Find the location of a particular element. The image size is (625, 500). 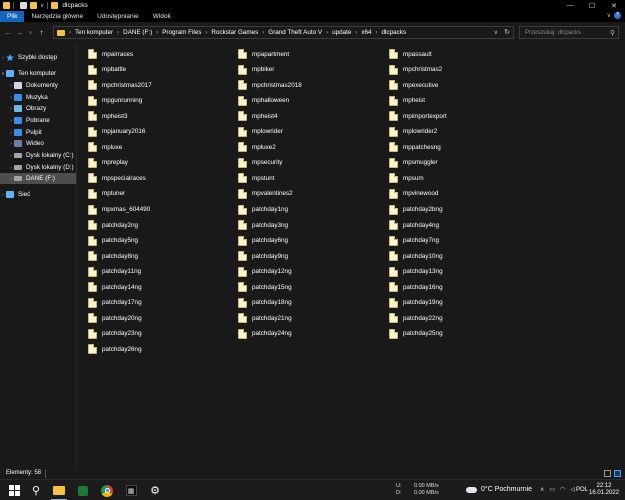

expand-ribbon-icon: ∨ is located at coordinates (609, 15).